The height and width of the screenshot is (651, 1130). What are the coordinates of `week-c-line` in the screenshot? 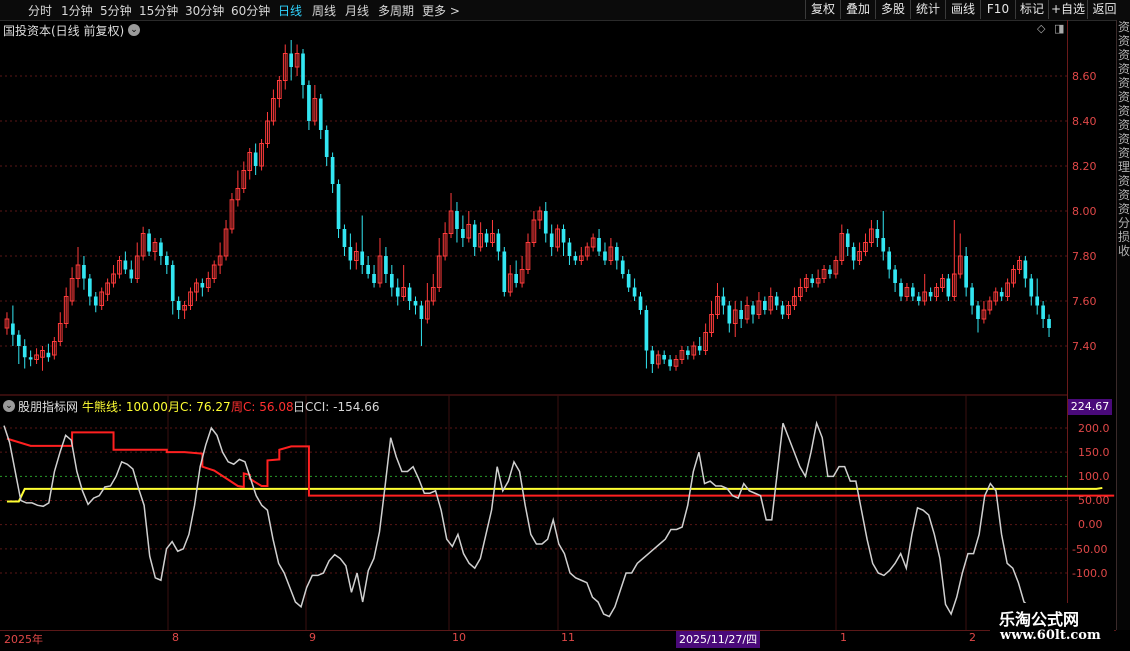 It's located at (560, 464).